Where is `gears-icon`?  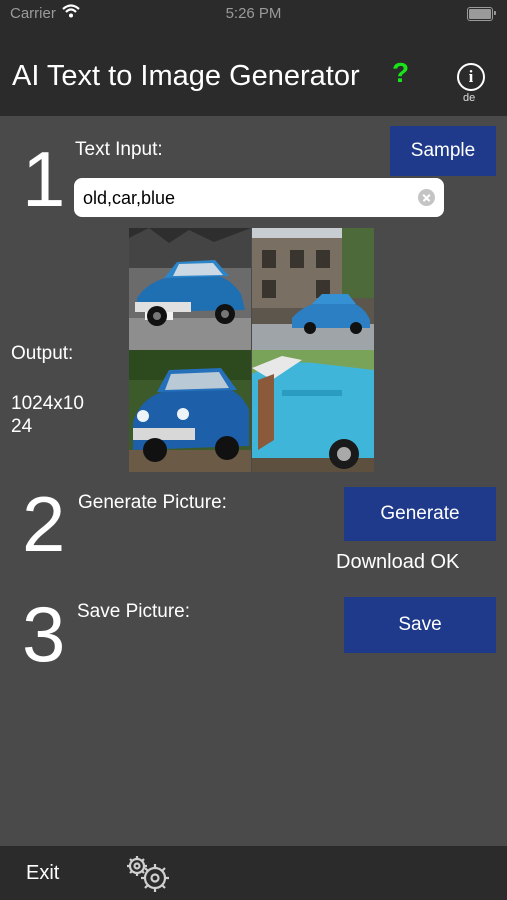 gears-icon is located at coordinates (148, 874).